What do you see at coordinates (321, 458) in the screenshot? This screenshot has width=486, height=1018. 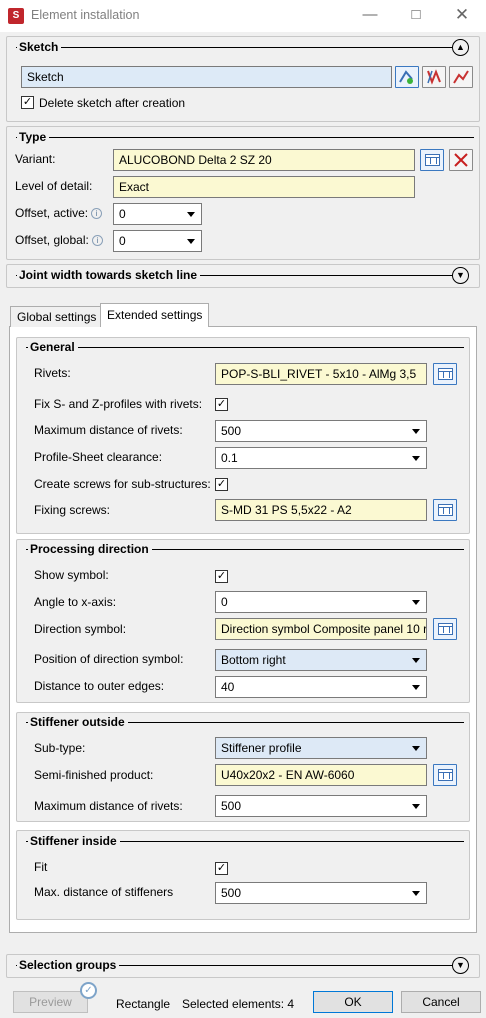 I see `clearance-dropdown: 0.1` at bounding box center [321, 458].